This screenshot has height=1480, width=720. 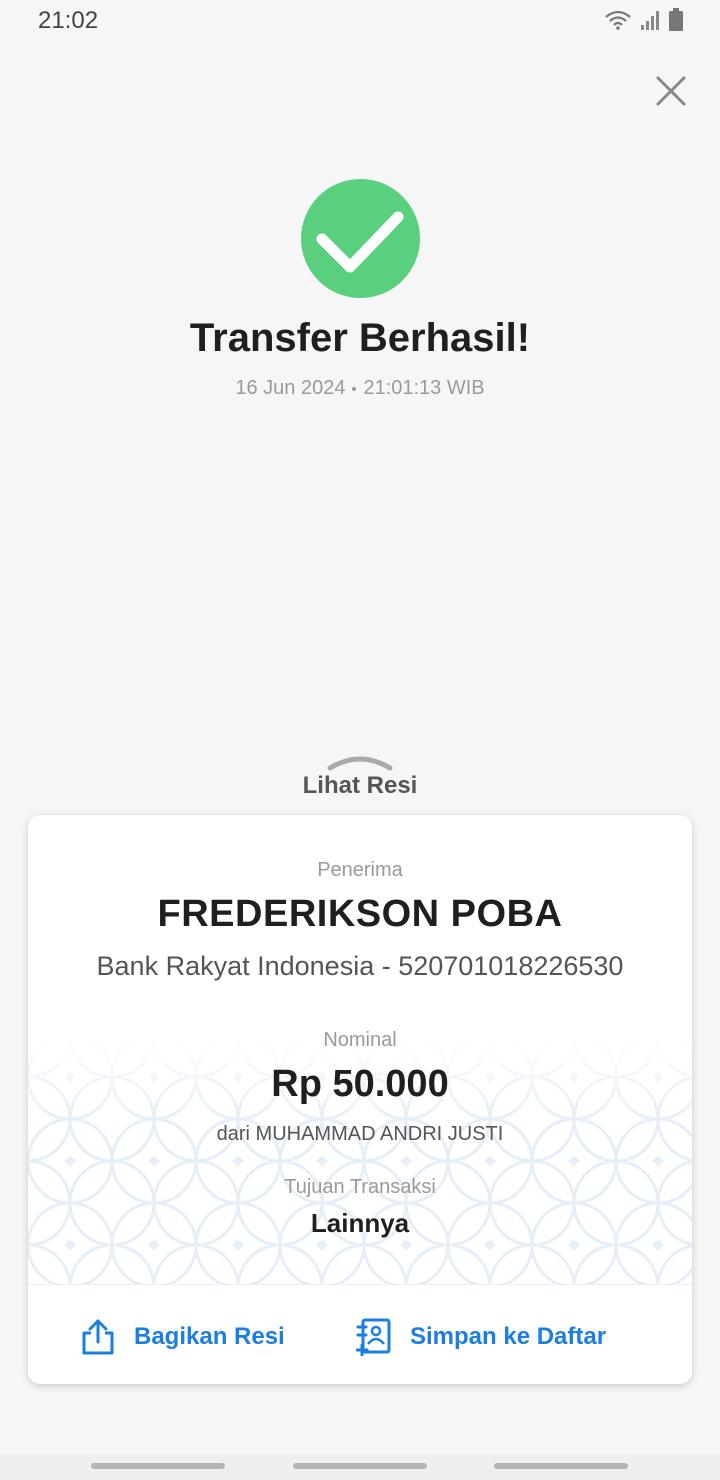 What do you see at coordinates (68, 20) in the screenshot?
I see `status-time: 21:02` at bounding box center [68, 20].